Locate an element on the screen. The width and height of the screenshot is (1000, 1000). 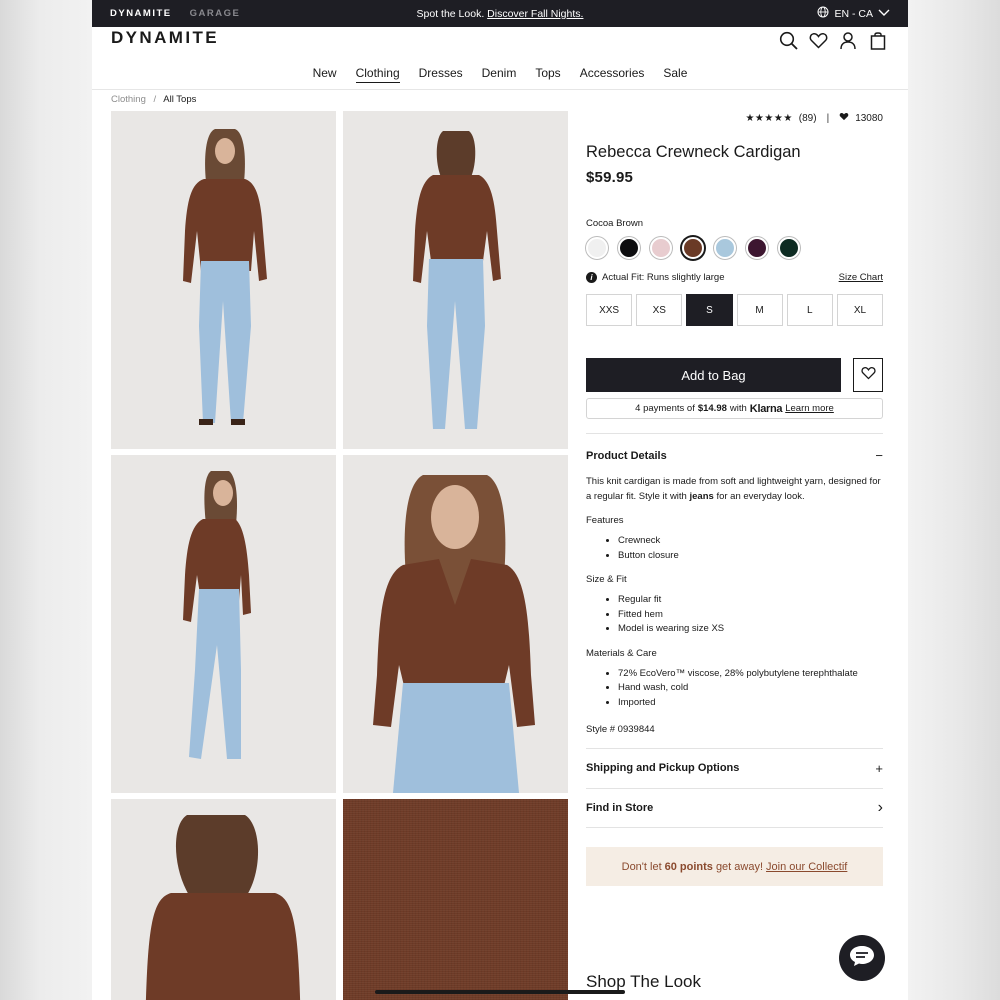
locale-selector: EN - CA is located at coordinates (853, 13).